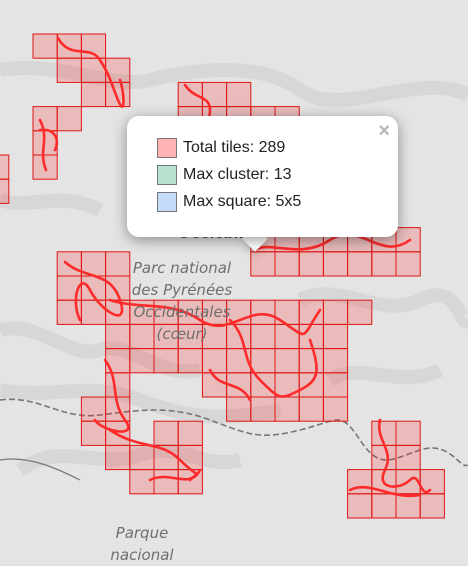 The height and width of the screenshot is (566, 468). I want to click on max-cluster-label: Max cluster: 13, so click(237, 174).